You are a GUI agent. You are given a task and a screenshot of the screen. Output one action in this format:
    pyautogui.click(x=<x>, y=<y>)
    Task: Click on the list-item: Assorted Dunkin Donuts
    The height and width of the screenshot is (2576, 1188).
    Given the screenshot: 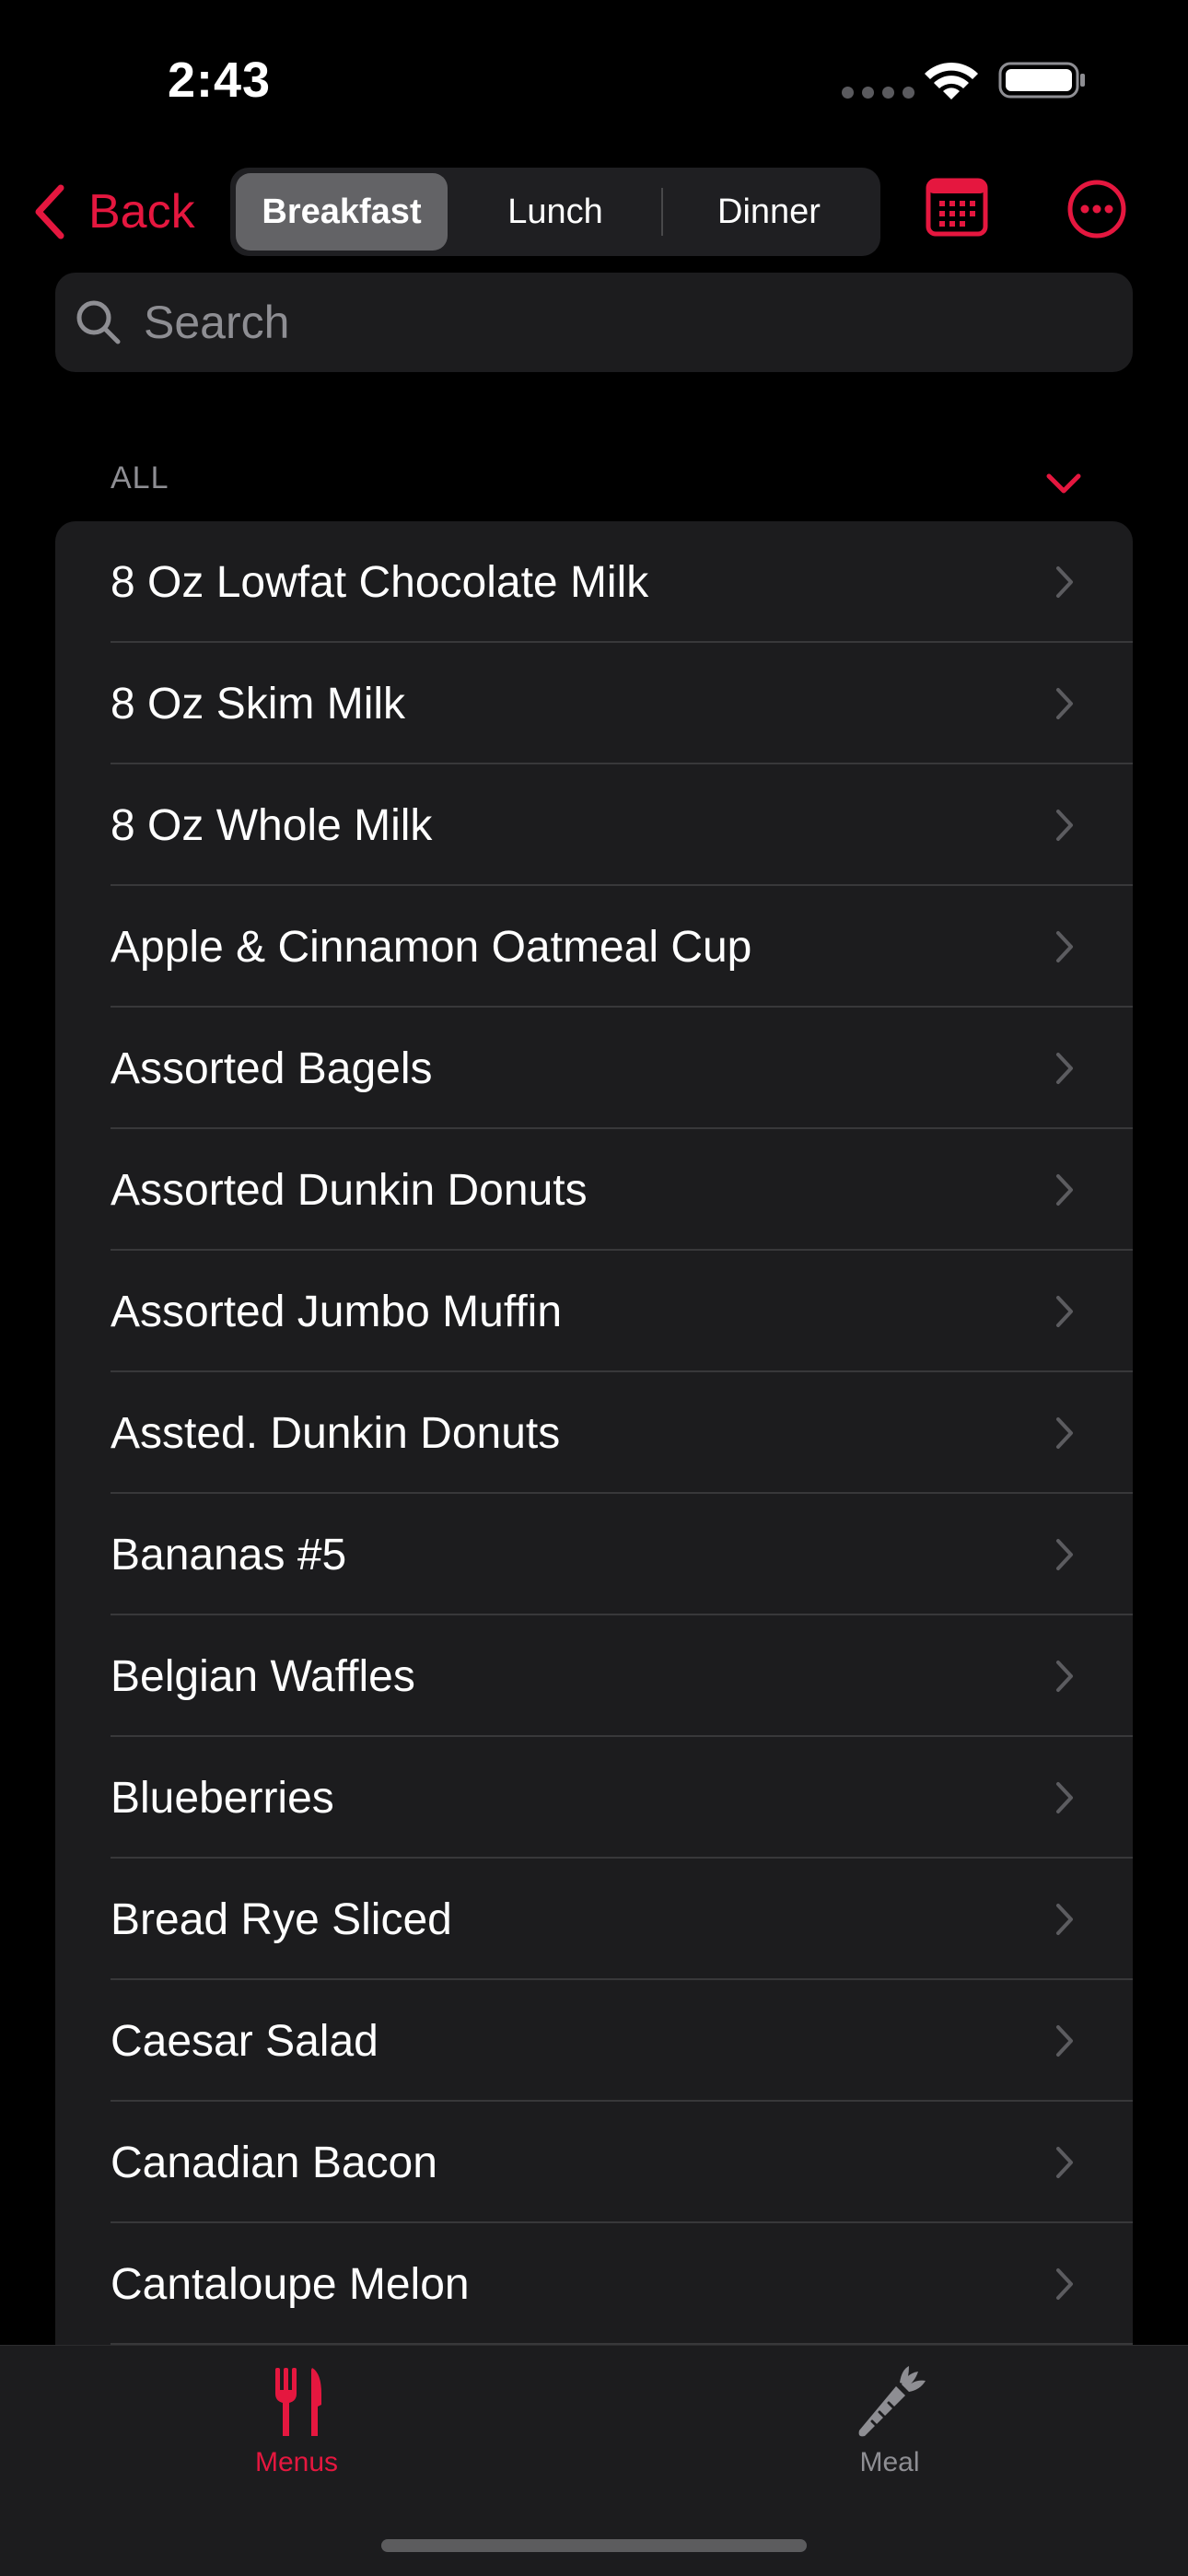 What is the action you would take?
    pyautogui.click(x=594, y=1190)
    